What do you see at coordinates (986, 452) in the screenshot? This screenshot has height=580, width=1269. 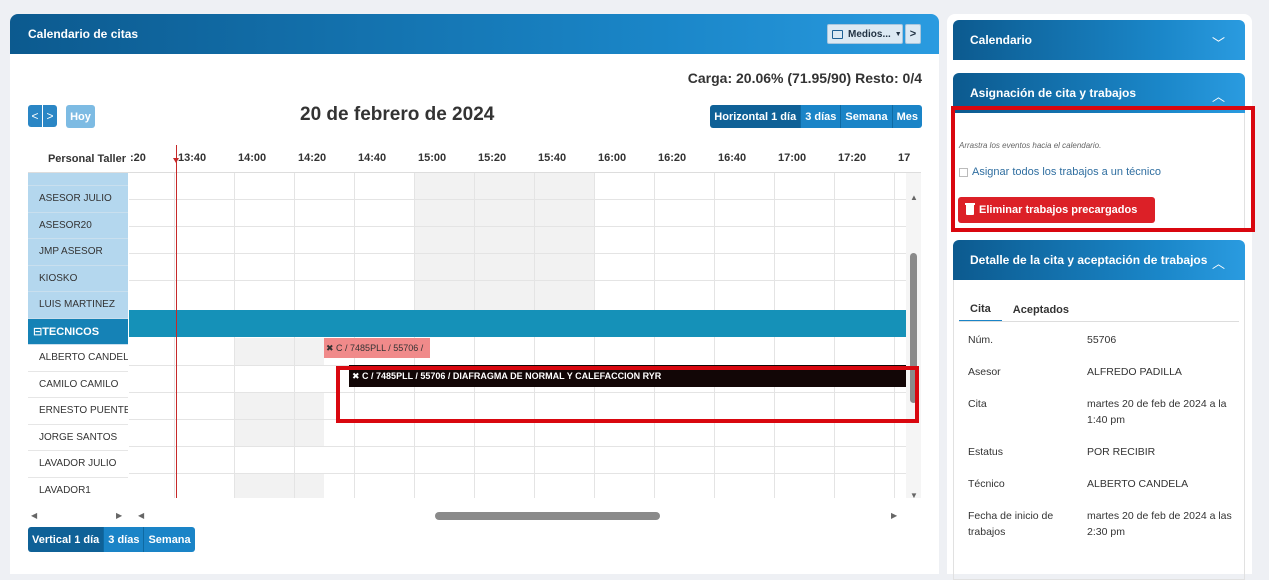 I see `detail-label: Estatus` at bounding box center [986, 452].